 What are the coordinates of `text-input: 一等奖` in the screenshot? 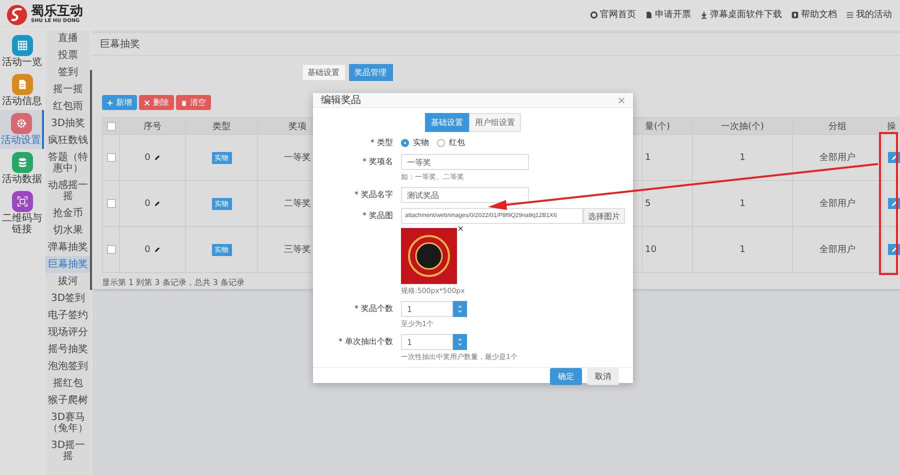 It's located at (465, 162).